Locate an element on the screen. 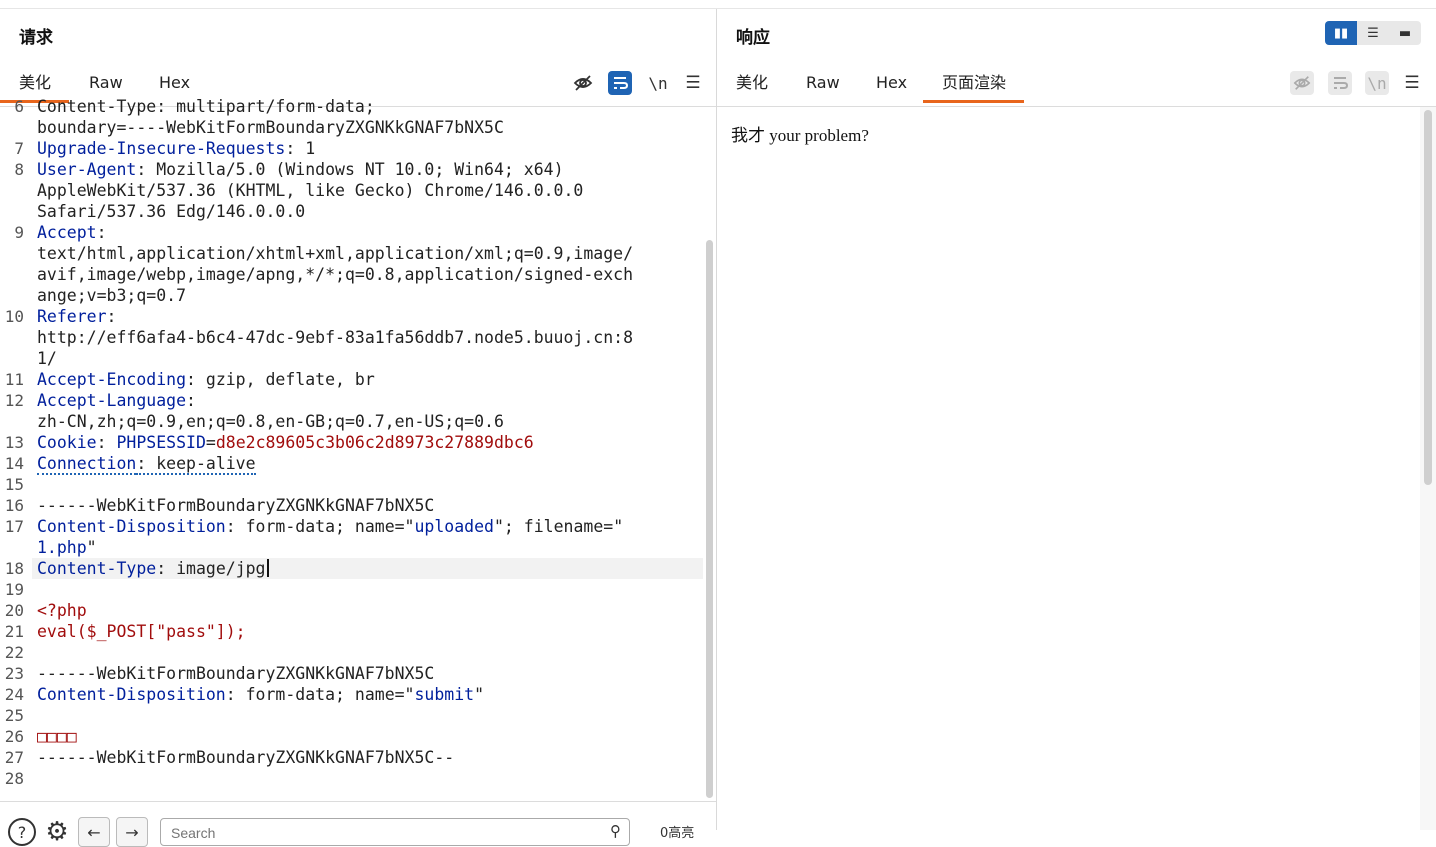 The height and width of the screenshot is (847, 1436). layout-stacked-icon: ☰ is located at coordinates (1373, 33).